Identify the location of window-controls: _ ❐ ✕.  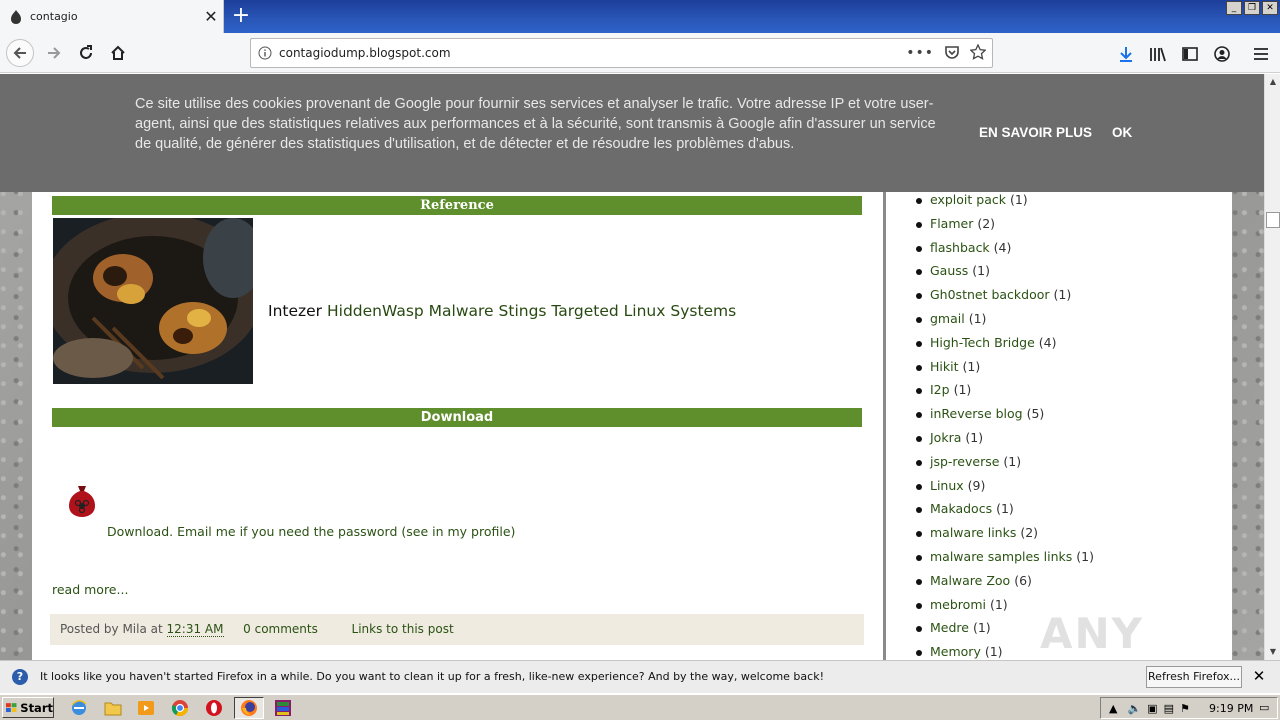
(1252, 8).